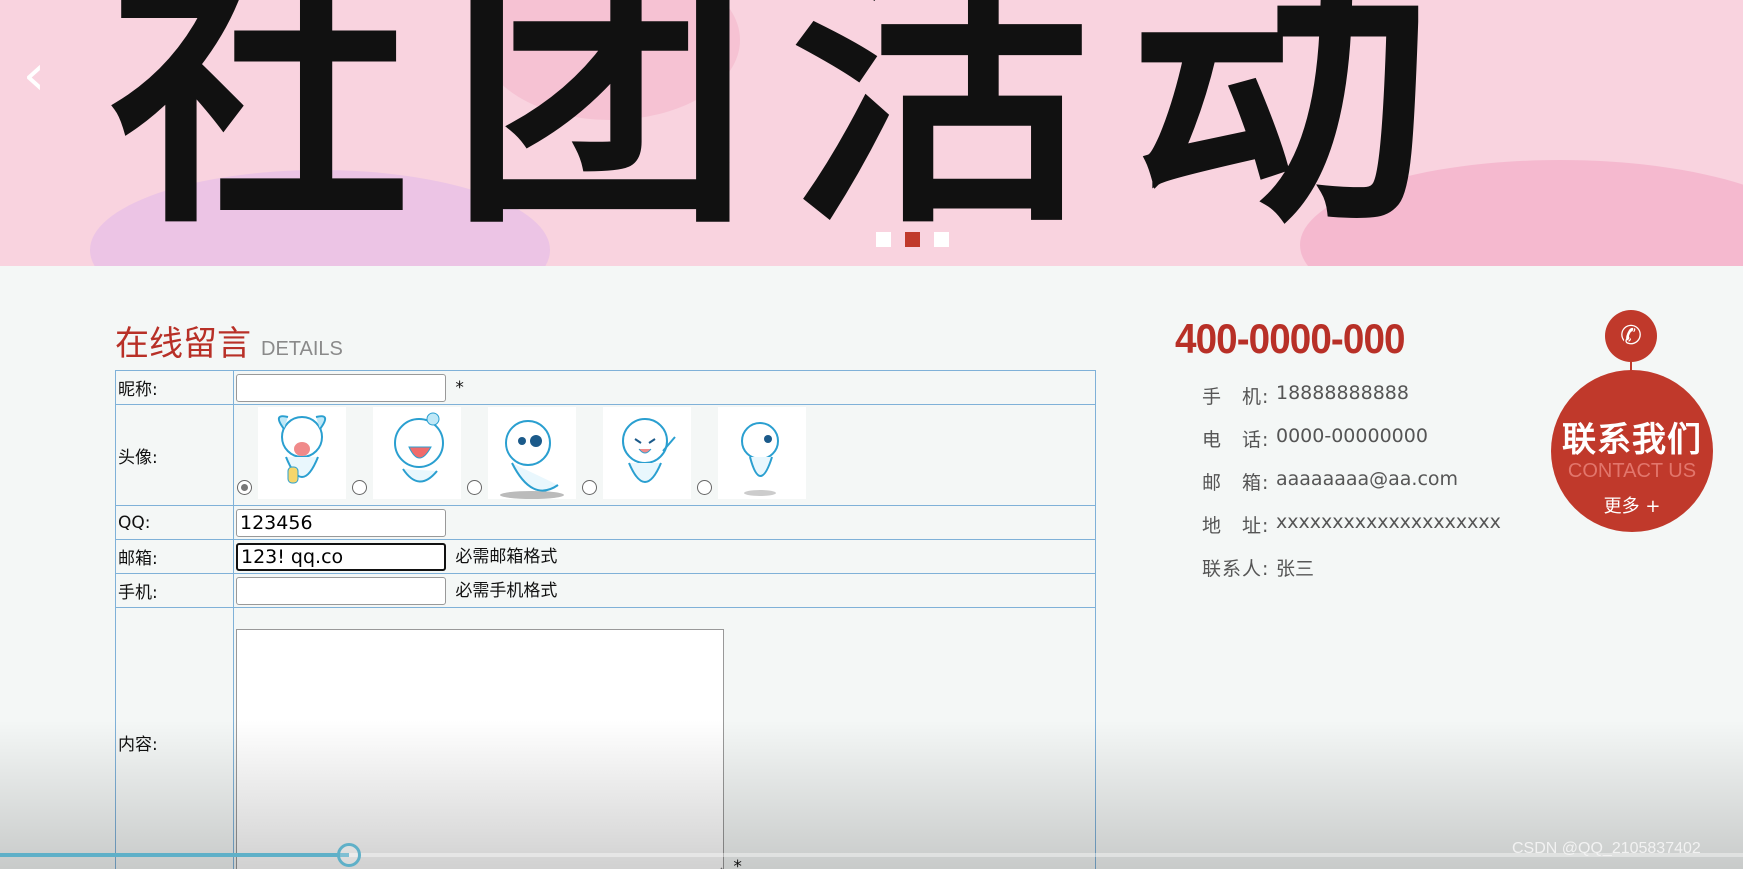  What do you see at coordinates (349, 855) in the screenshot?
I see `video-progress-handle` at bounding box center [349, 855].